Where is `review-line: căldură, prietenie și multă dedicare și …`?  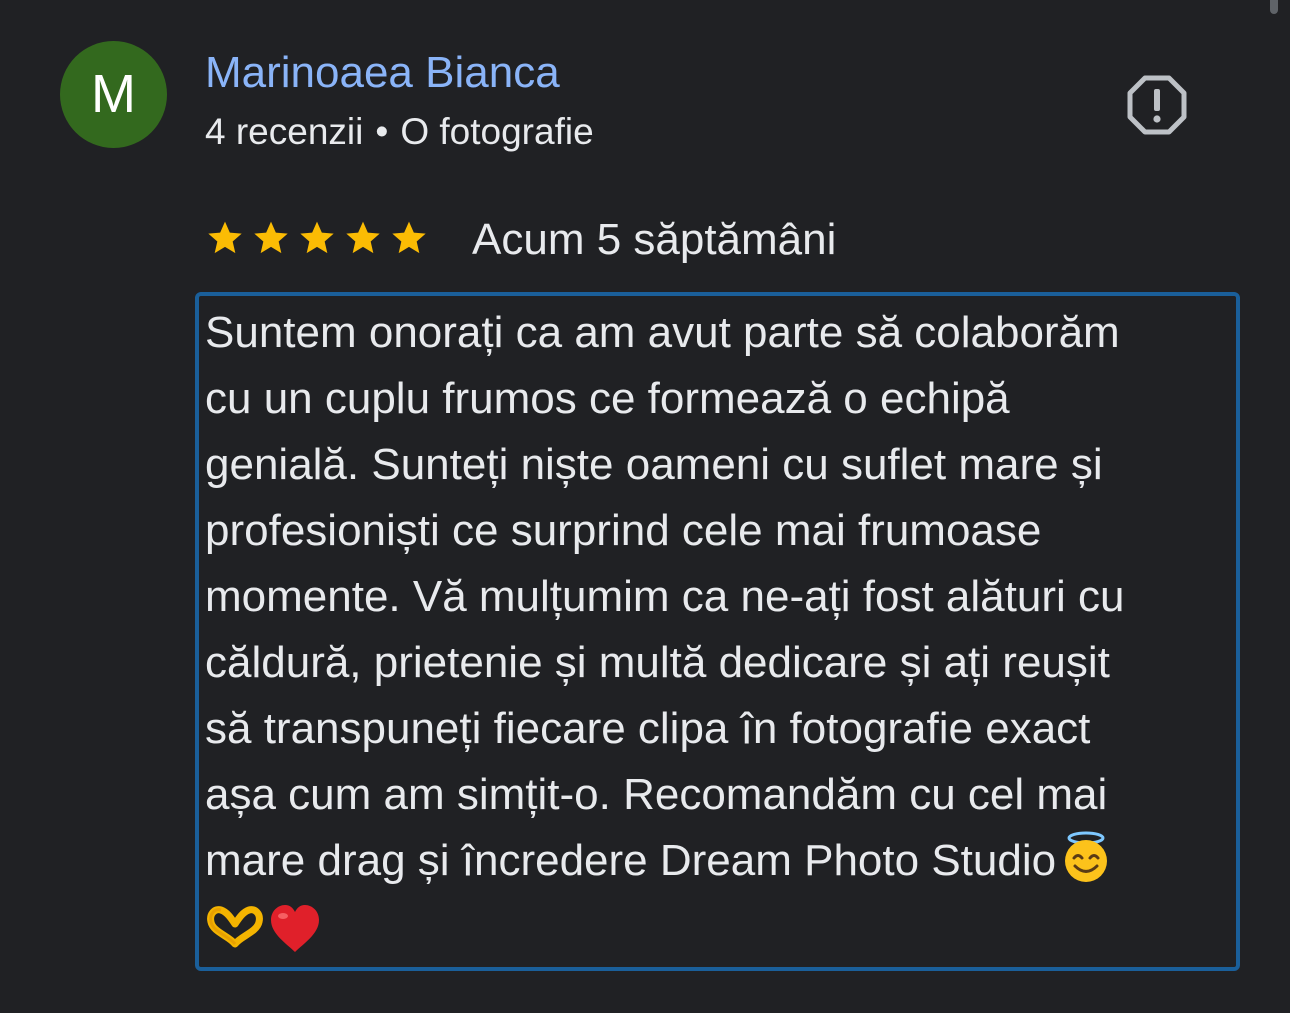
review-line: căldură, prietenie și multă dedicare și … is located at coordinates (657, 662).